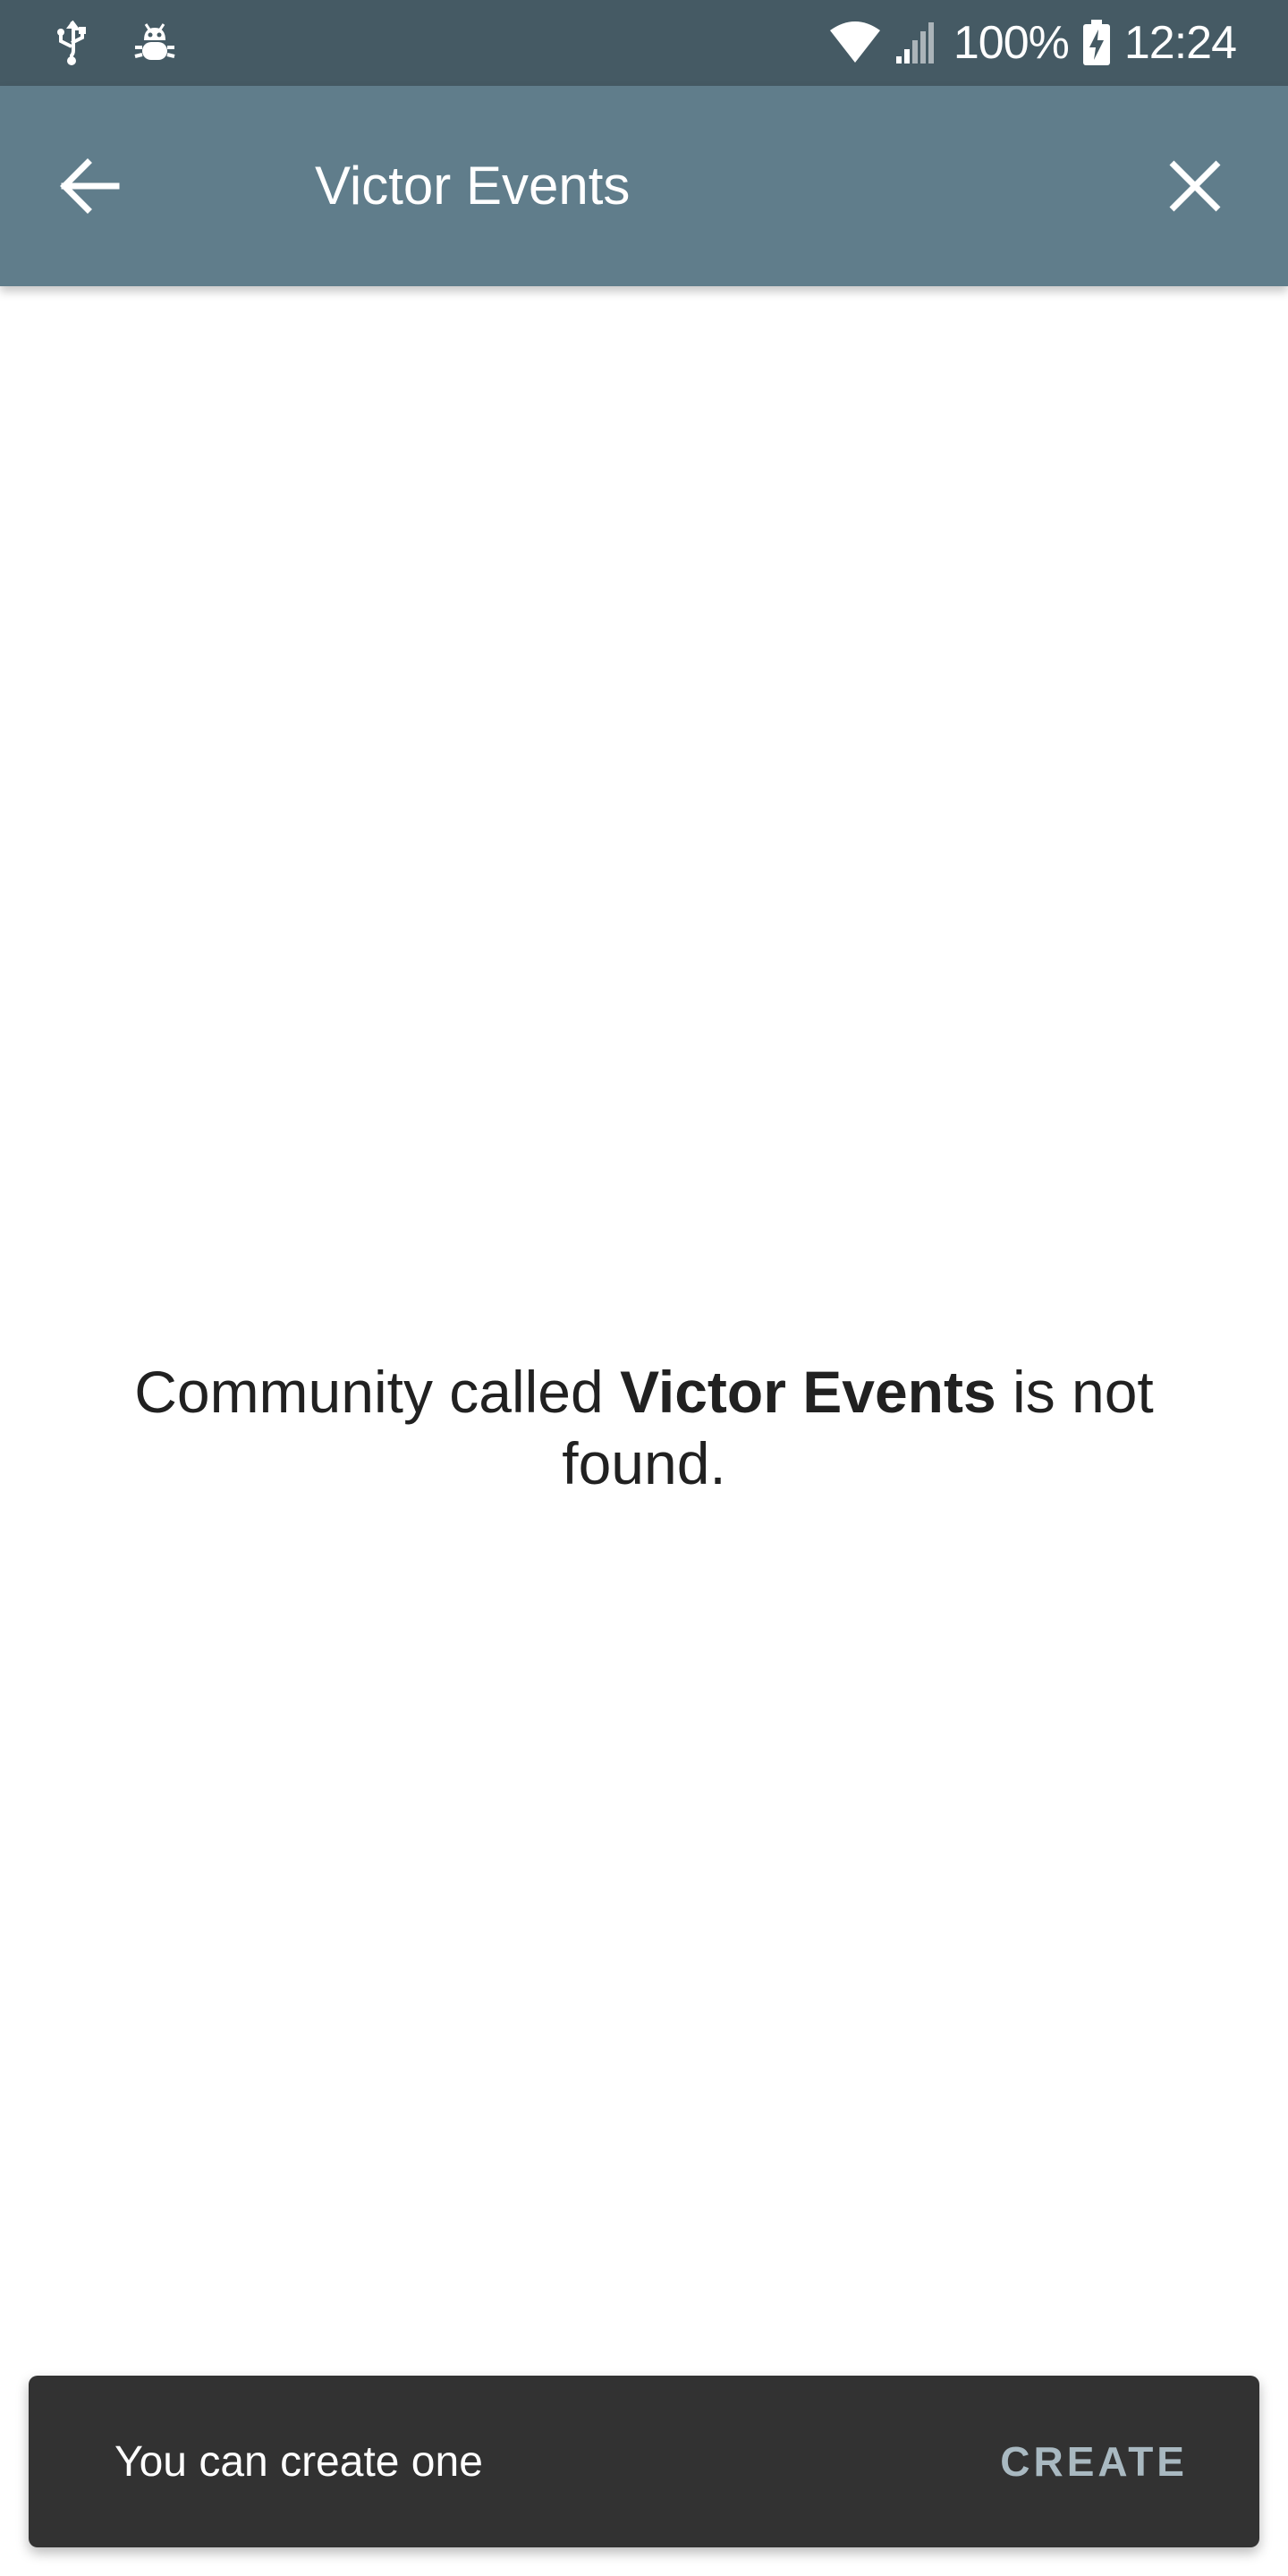 The width and height of the screenshot is (1288, 2576). I want to click on create-button: CREATE, so click(1094, 2461).